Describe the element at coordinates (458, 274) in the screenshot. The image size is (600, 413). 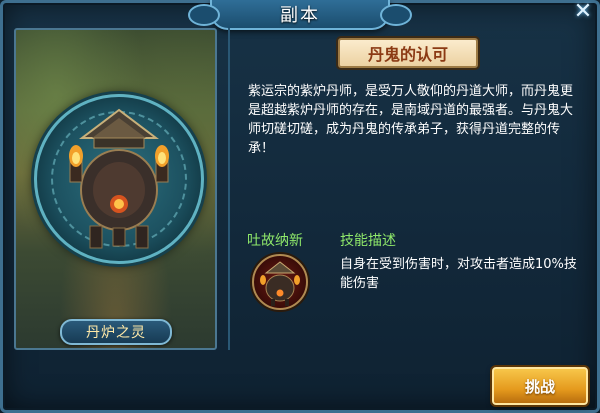
I see `skill-description: 自身在受到伤害时，对攻击者造成10%技能伤害` at that location.